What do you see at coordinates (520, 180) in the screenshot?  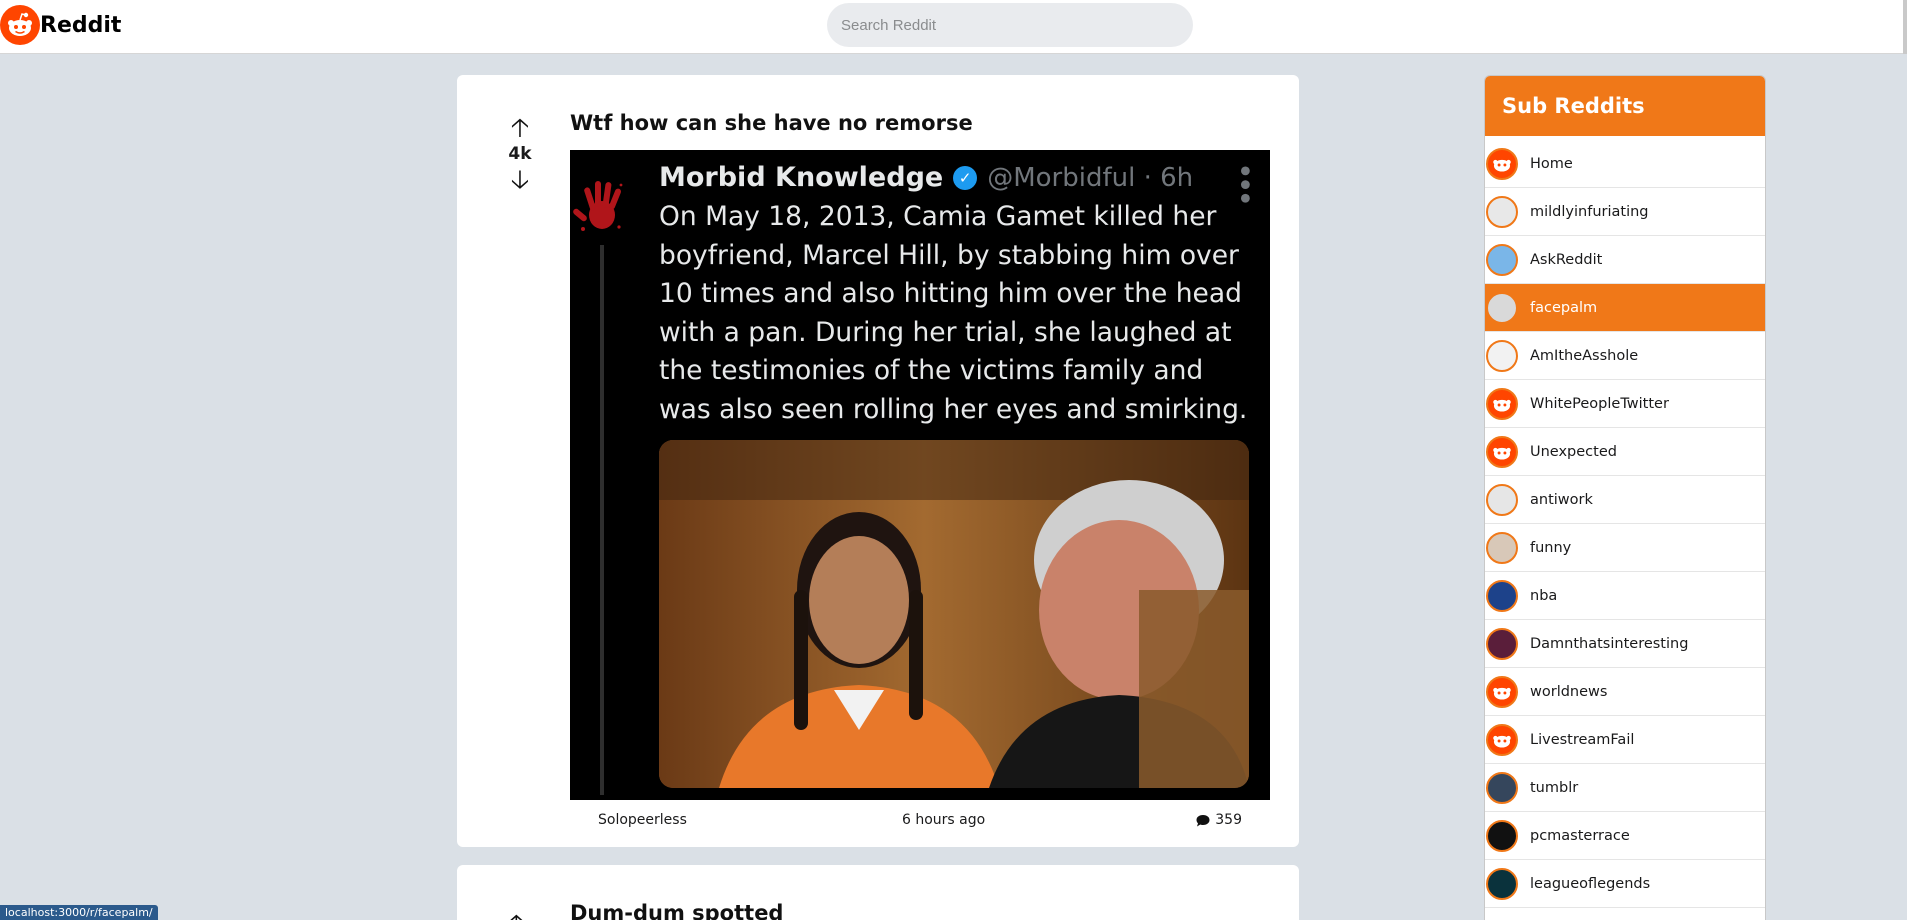 I see `downvote-arrow-icon: 🡣` at bounding box center [520, 180].